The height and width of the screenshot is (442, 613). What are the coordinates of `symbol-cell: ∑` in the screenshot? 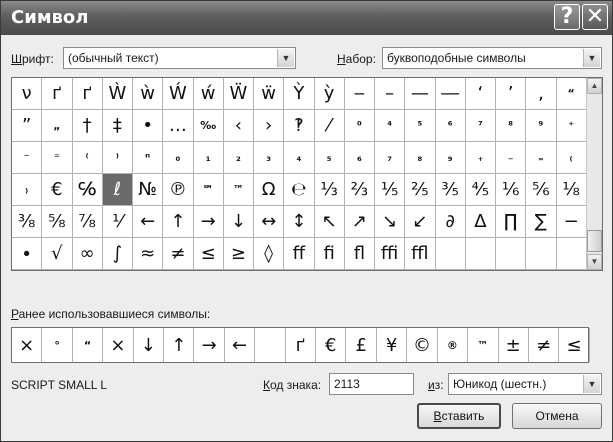 It's located at (541, 222).